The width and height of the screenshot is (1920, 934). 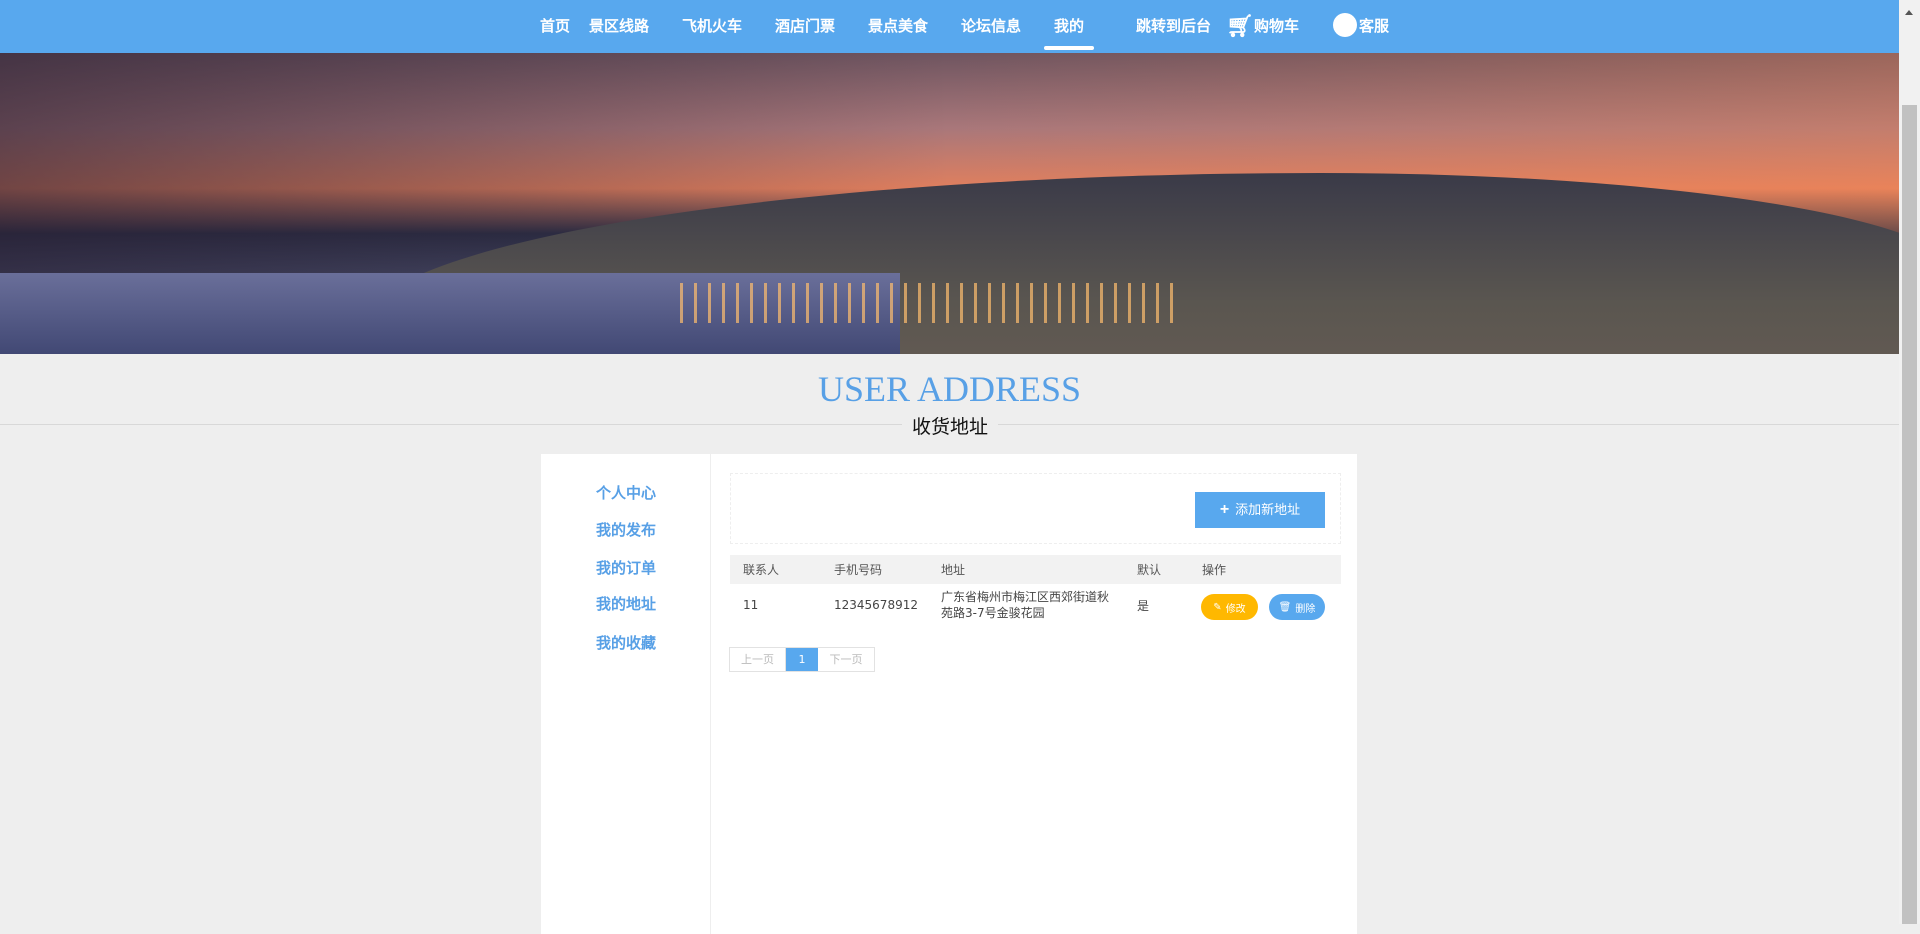 What do you see at coordinates (1149, 570) in the screenshot?
I see `header-default: 默认` at bounding box center [1149, 570].